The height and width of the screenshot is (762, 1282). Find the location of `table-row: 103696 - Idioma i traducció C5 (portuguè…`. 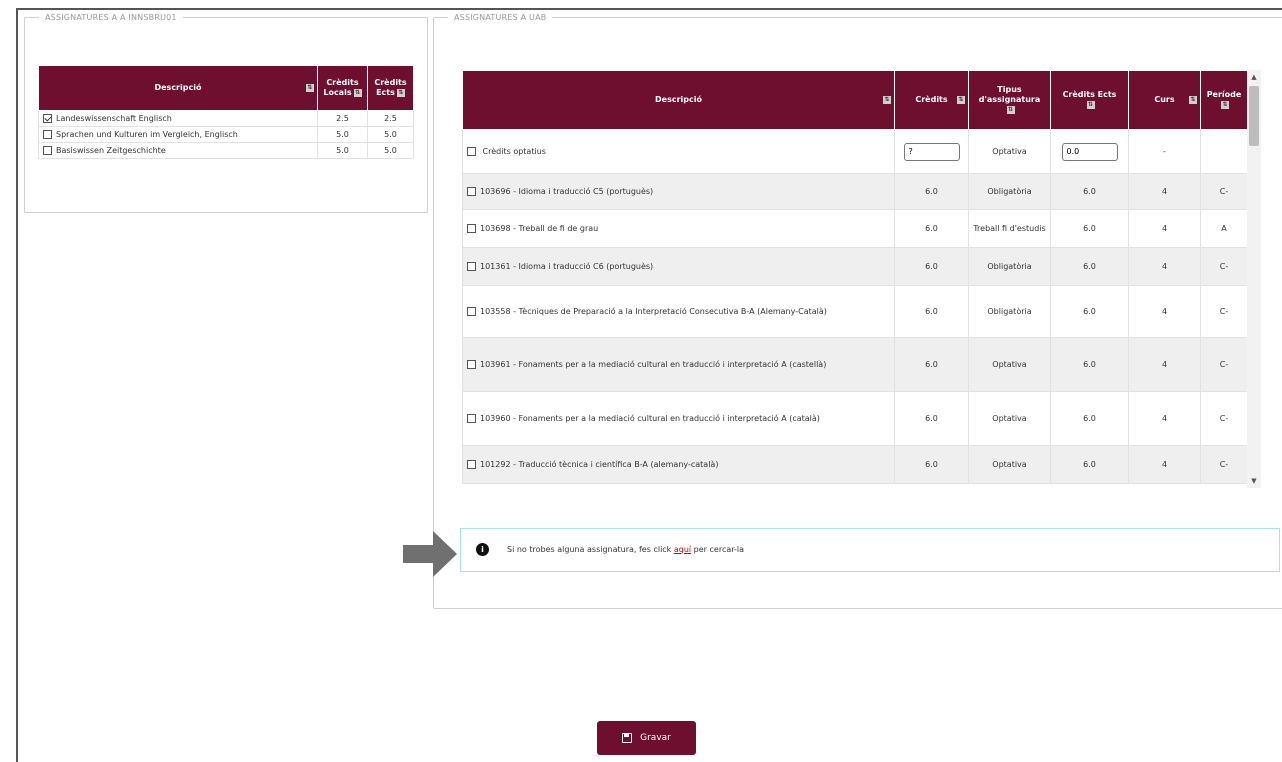

table-row: 103696 - Idioma i traducció C5 (portuguè… is located at coordinates (855, 191).